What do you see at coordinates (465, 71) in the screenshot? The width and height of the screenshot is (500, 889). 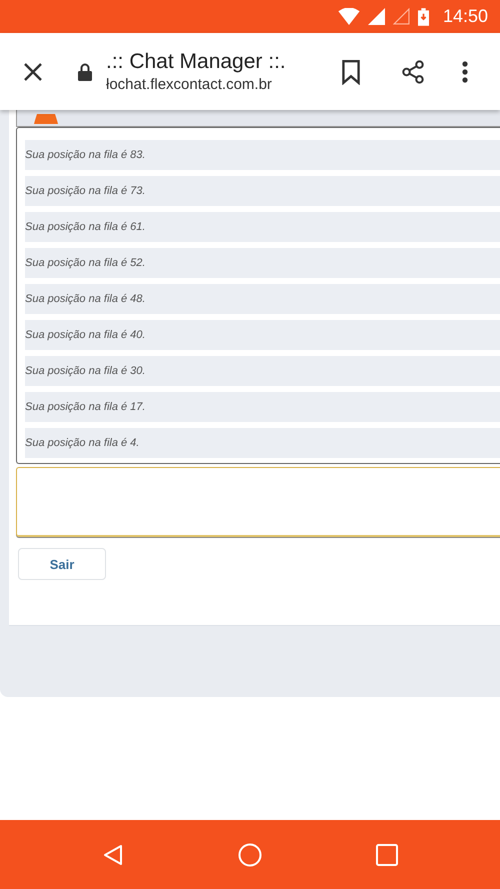 I see `more-options-icon` at bounding box center [465, 71].